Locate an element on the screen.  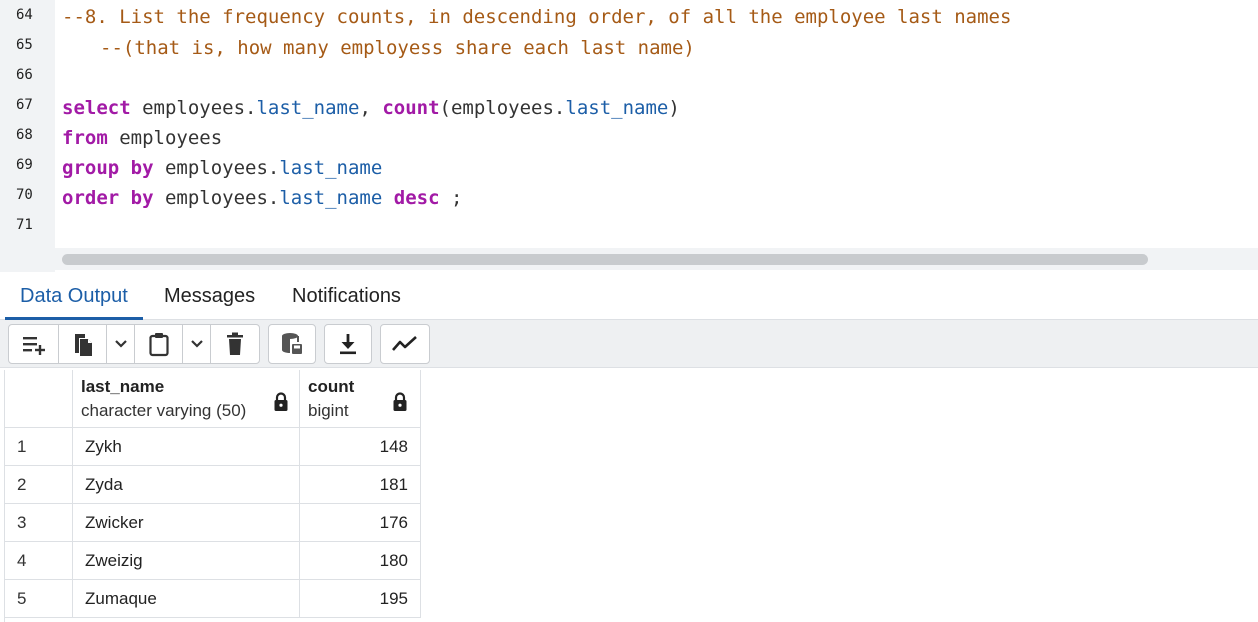
column-header-count: count bigint is located at coordinates (360, 399).